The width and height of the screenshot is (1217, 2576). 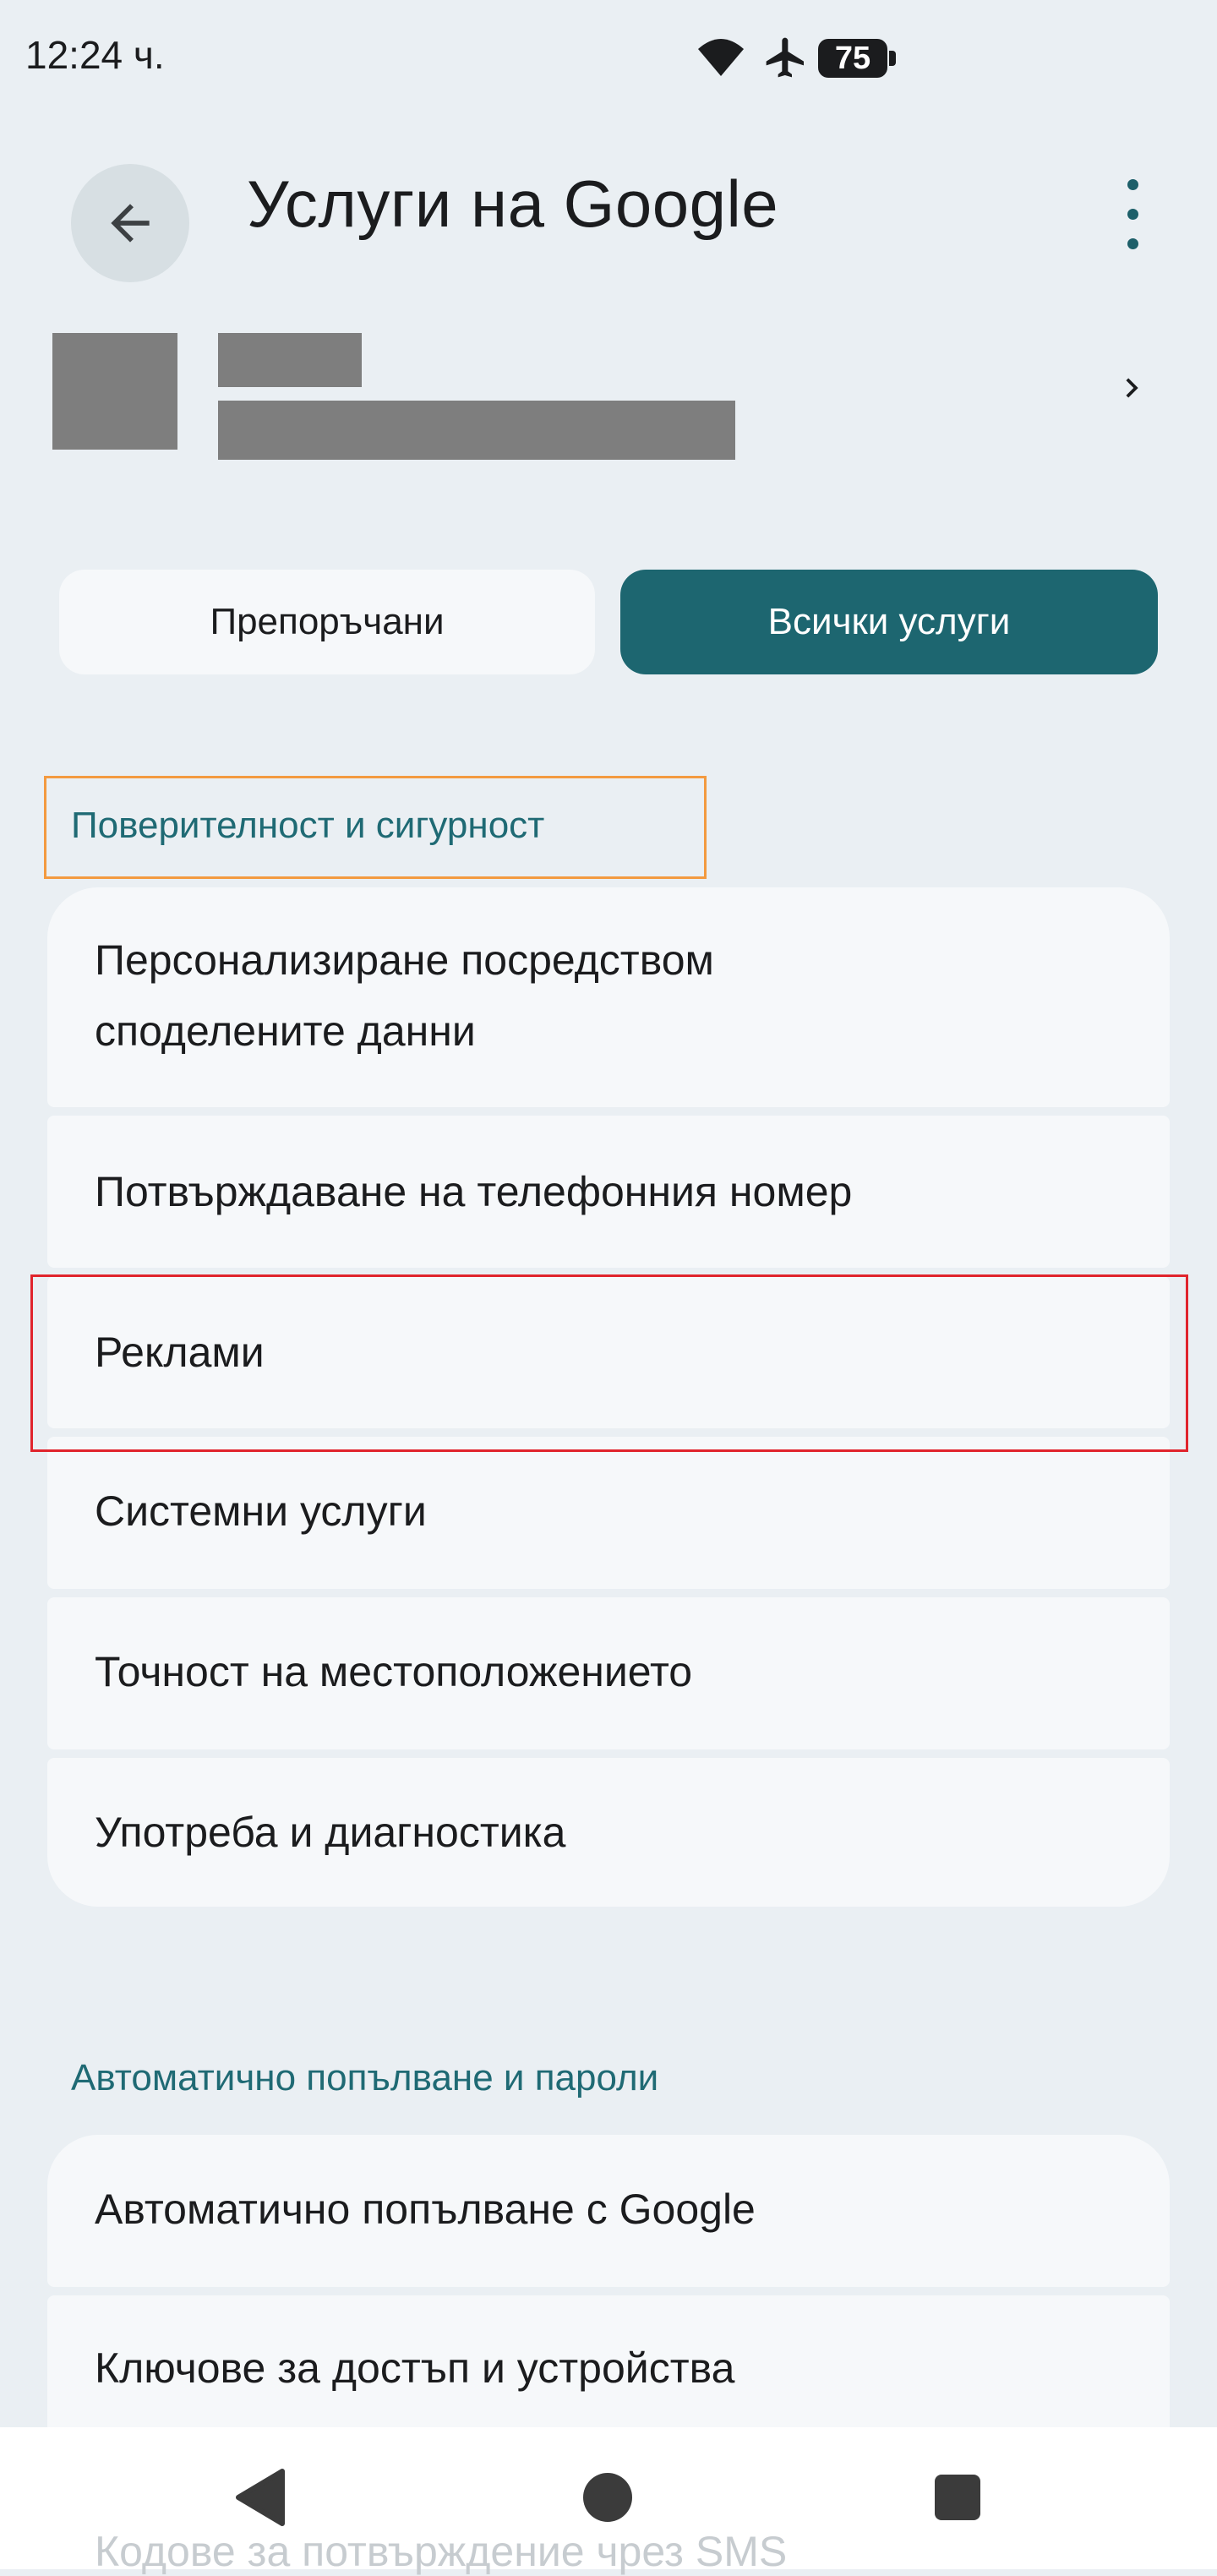 What do you see at coordinates (785, 57) in the screenshot?
I see `airplane-icon` at bounding box center [785, 57].